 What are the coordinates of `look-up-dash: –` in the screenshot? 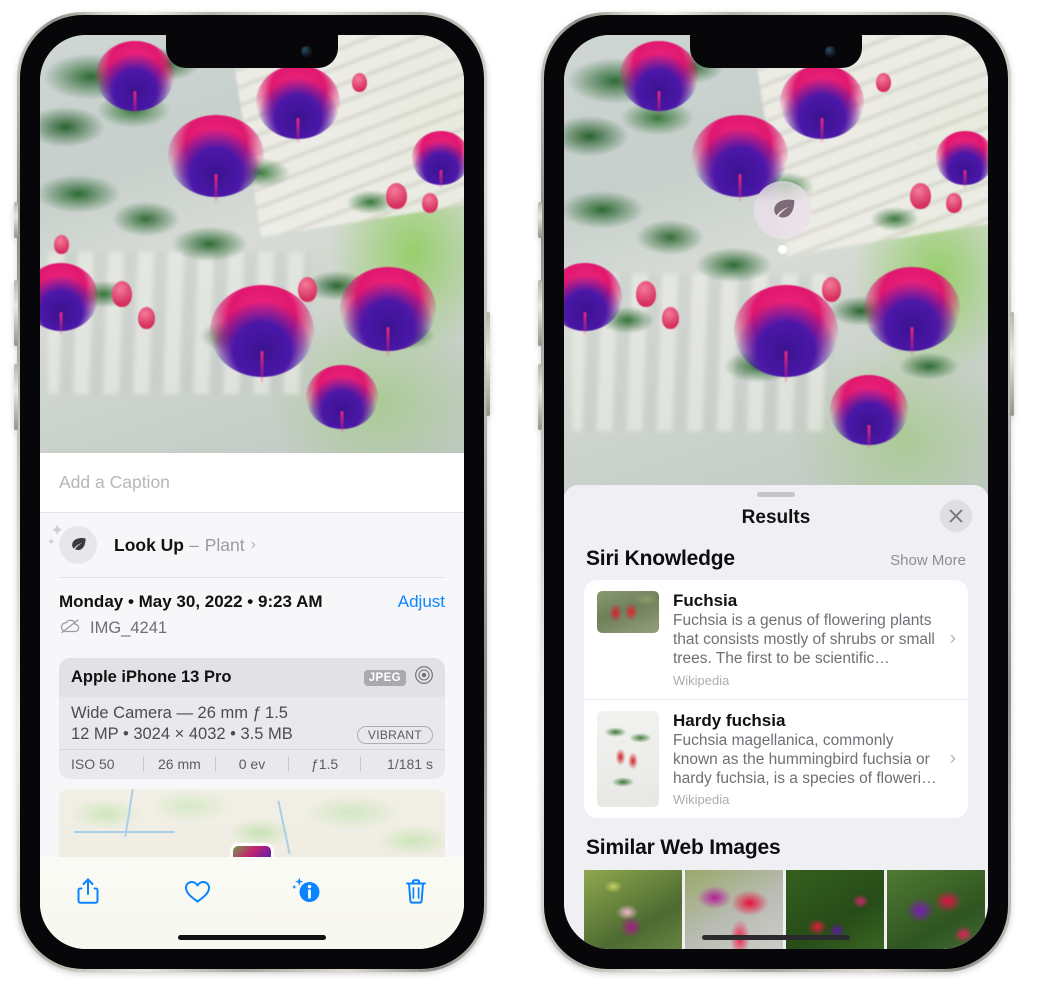 It's located at (194, 544).